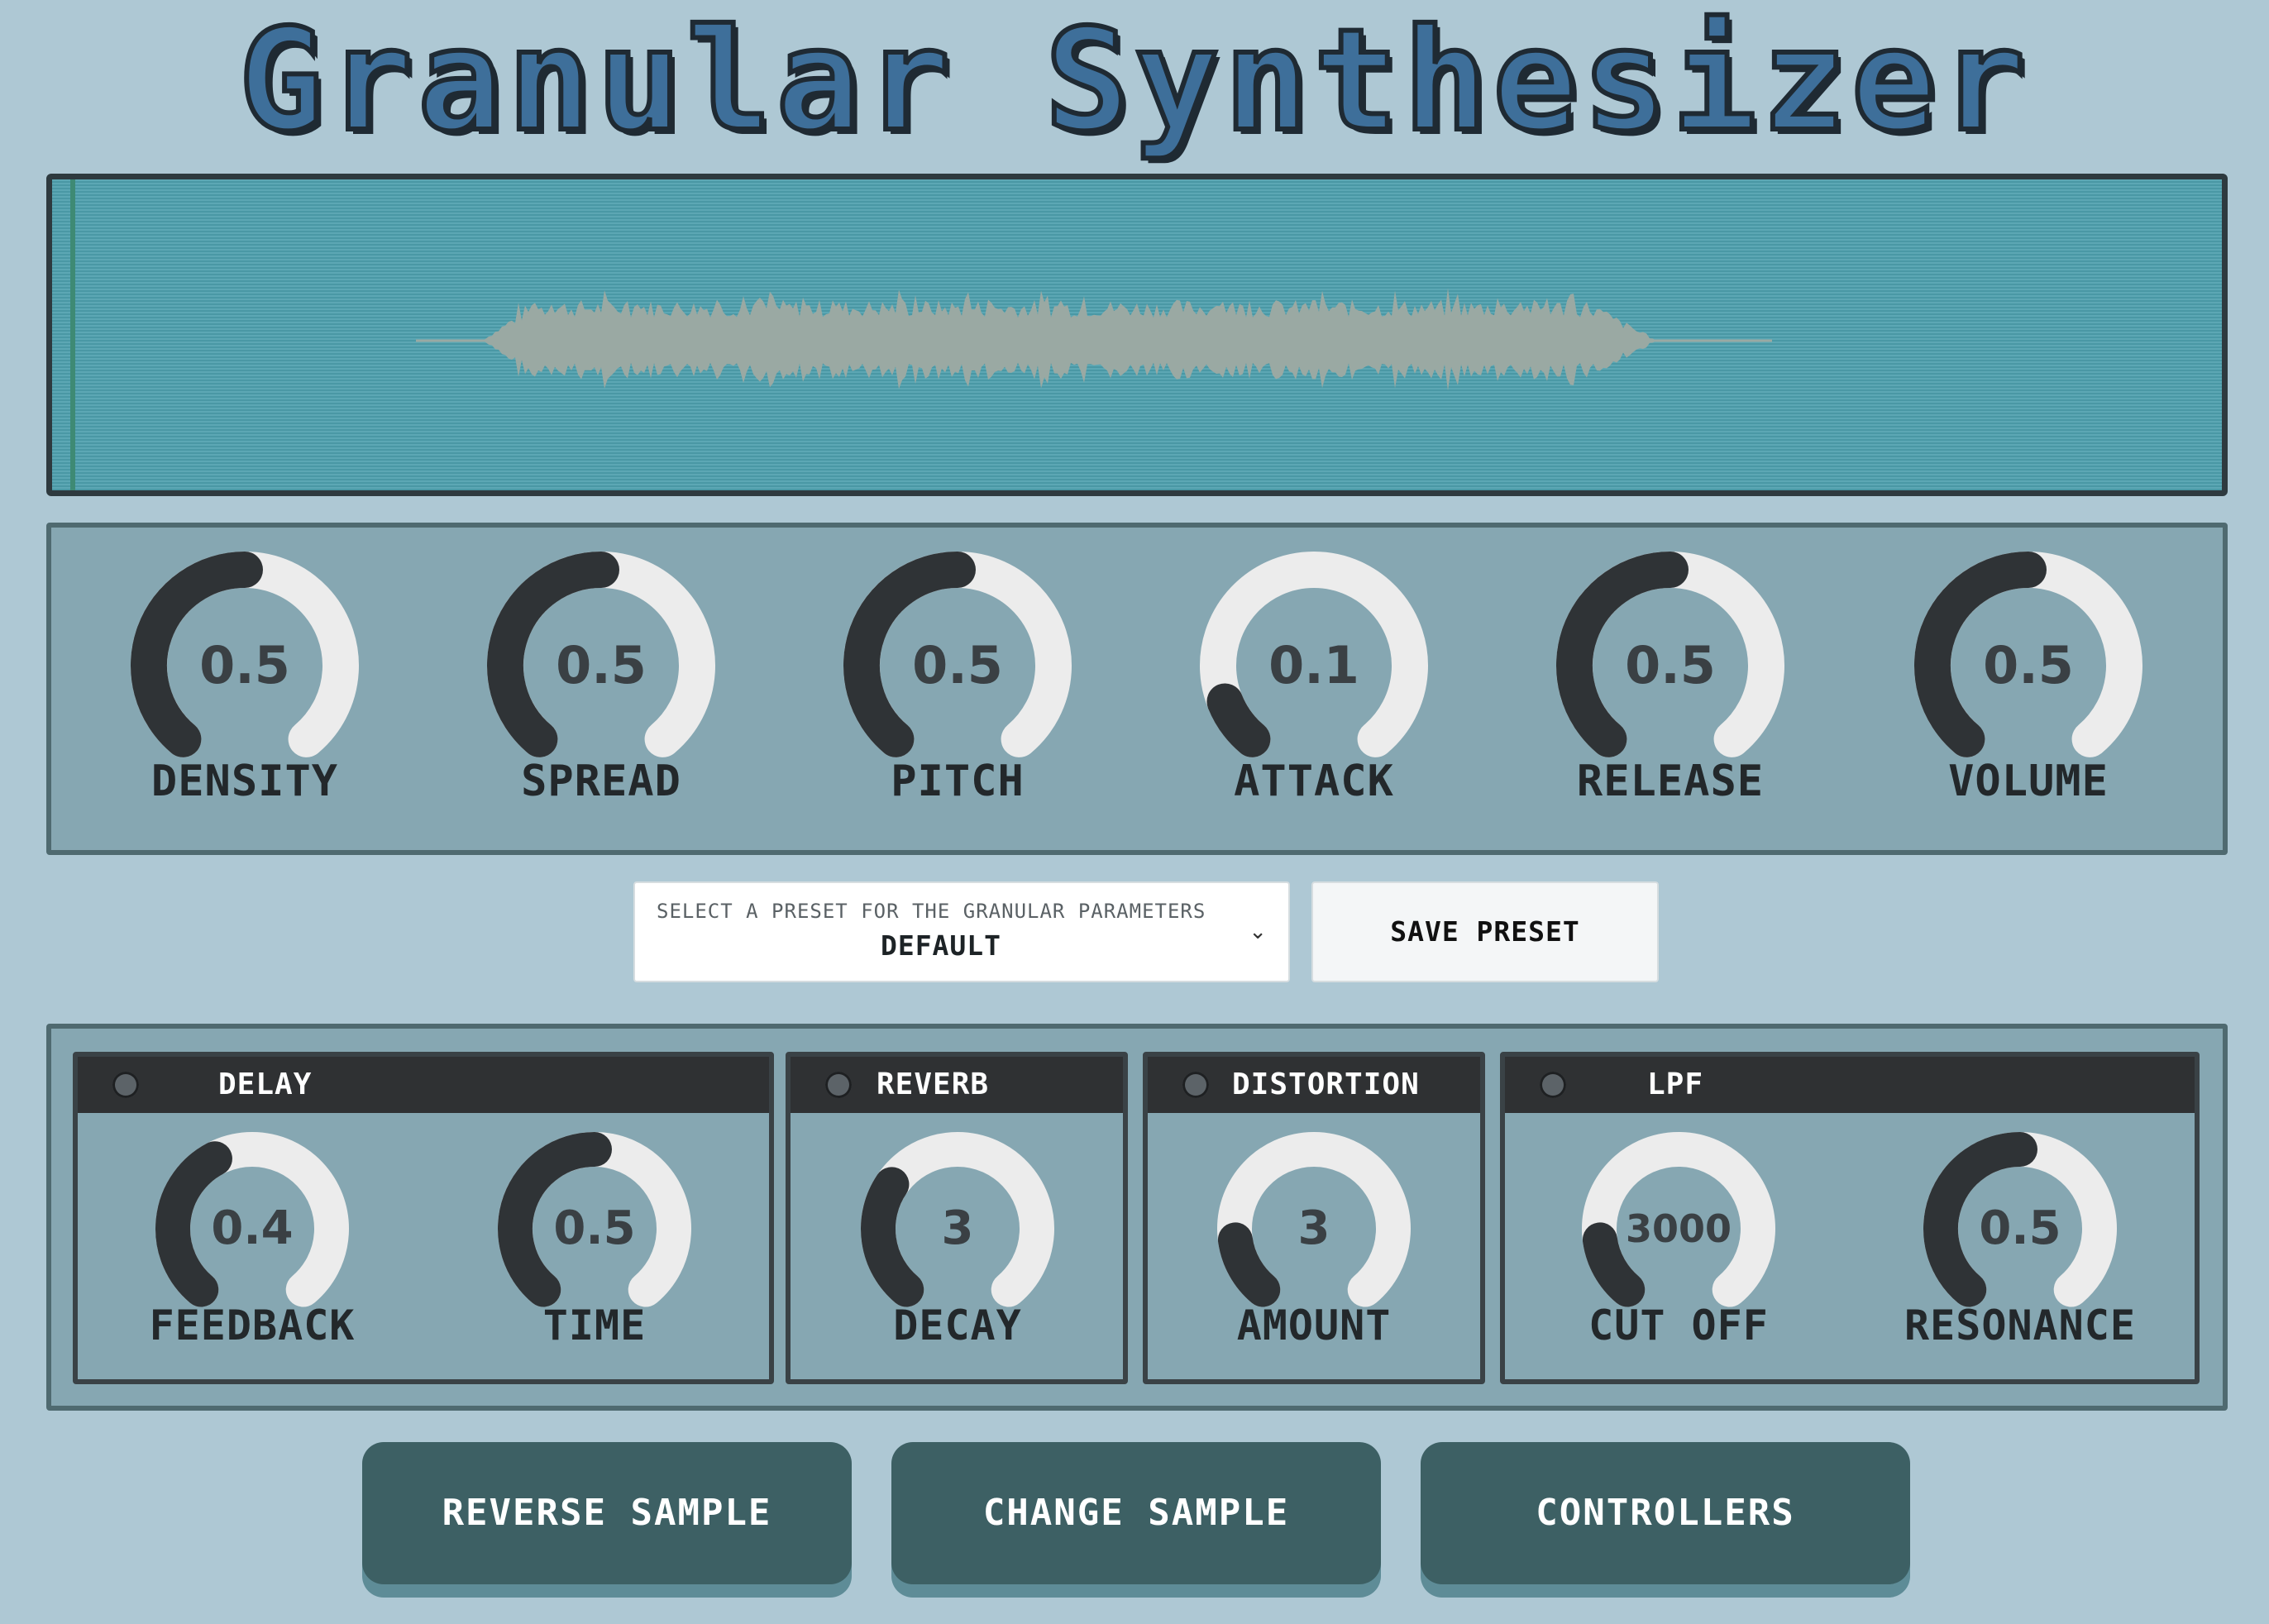 The width and height of the screenshot is (2269, 1624). Describe the element at coordinates (1314, 1326) in the screenshot. I see `amount-label: AMOUNT` at that location.